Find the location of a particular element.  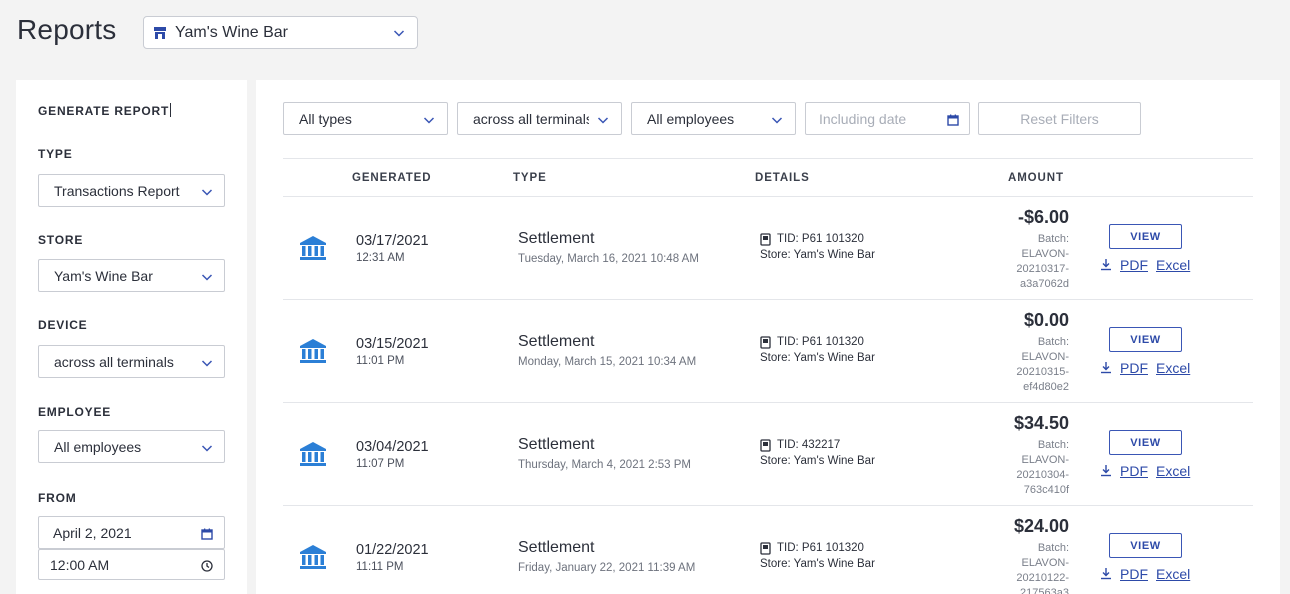

column-header-type: TYPE is located at coordinates (530, 178).